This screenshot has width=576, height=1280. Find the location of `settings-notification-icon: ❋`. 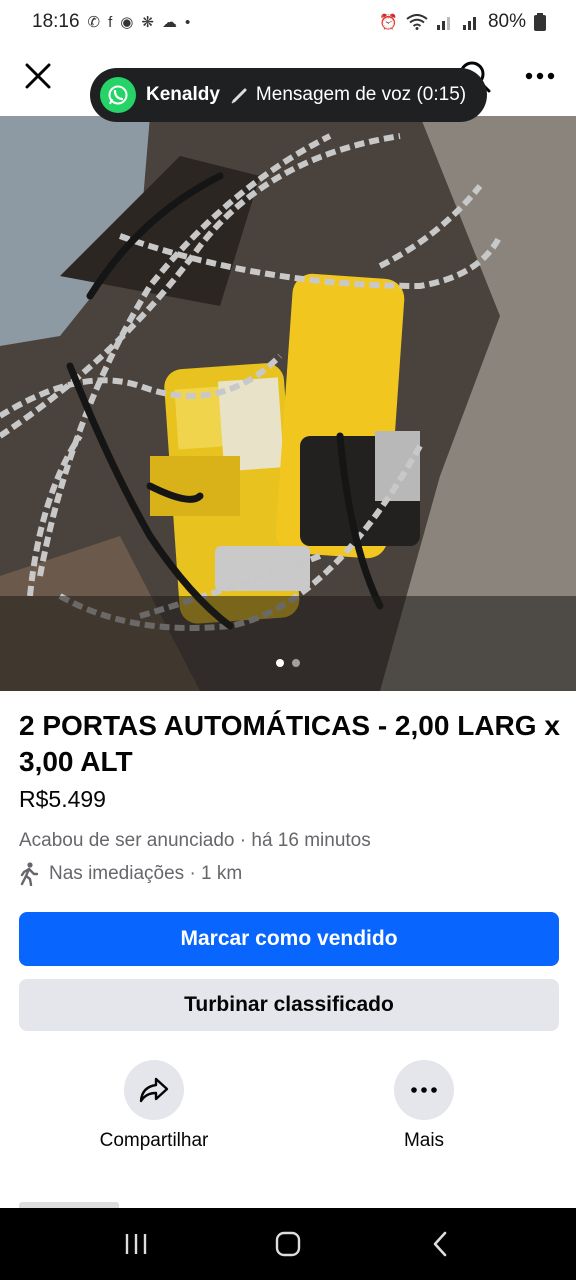

settings-notification-icon: ❋ is located at coordinates (147, 22).